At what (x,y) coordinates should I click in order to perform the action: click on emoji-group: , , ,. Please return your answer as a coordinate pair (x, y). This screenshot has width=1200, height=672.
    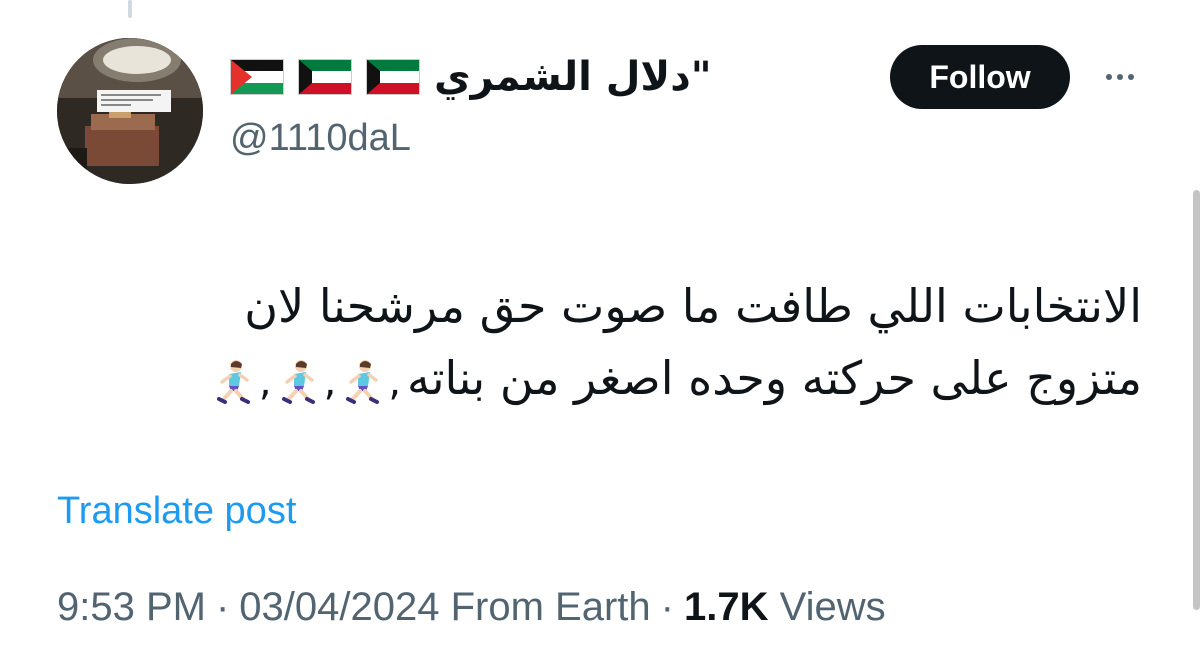
    Looking at the image, I should click on (305, 382).